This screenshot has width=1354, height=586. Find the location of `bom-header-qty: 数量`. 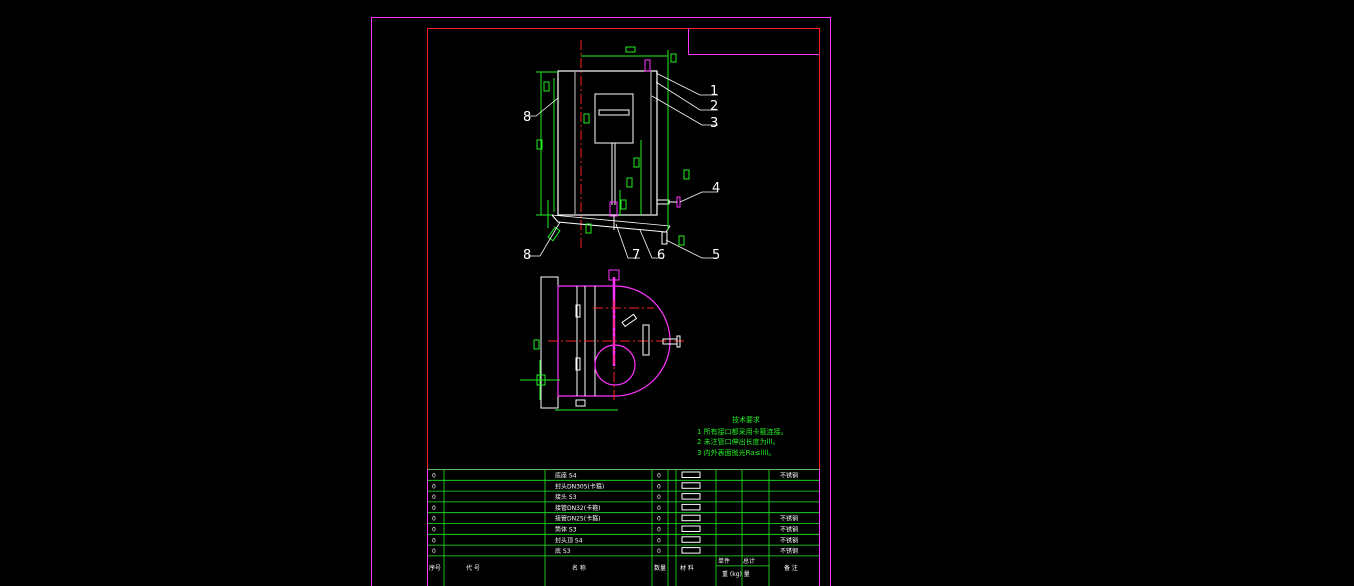

bom-header-qty: 数量 is located at coordinates (660, 568).